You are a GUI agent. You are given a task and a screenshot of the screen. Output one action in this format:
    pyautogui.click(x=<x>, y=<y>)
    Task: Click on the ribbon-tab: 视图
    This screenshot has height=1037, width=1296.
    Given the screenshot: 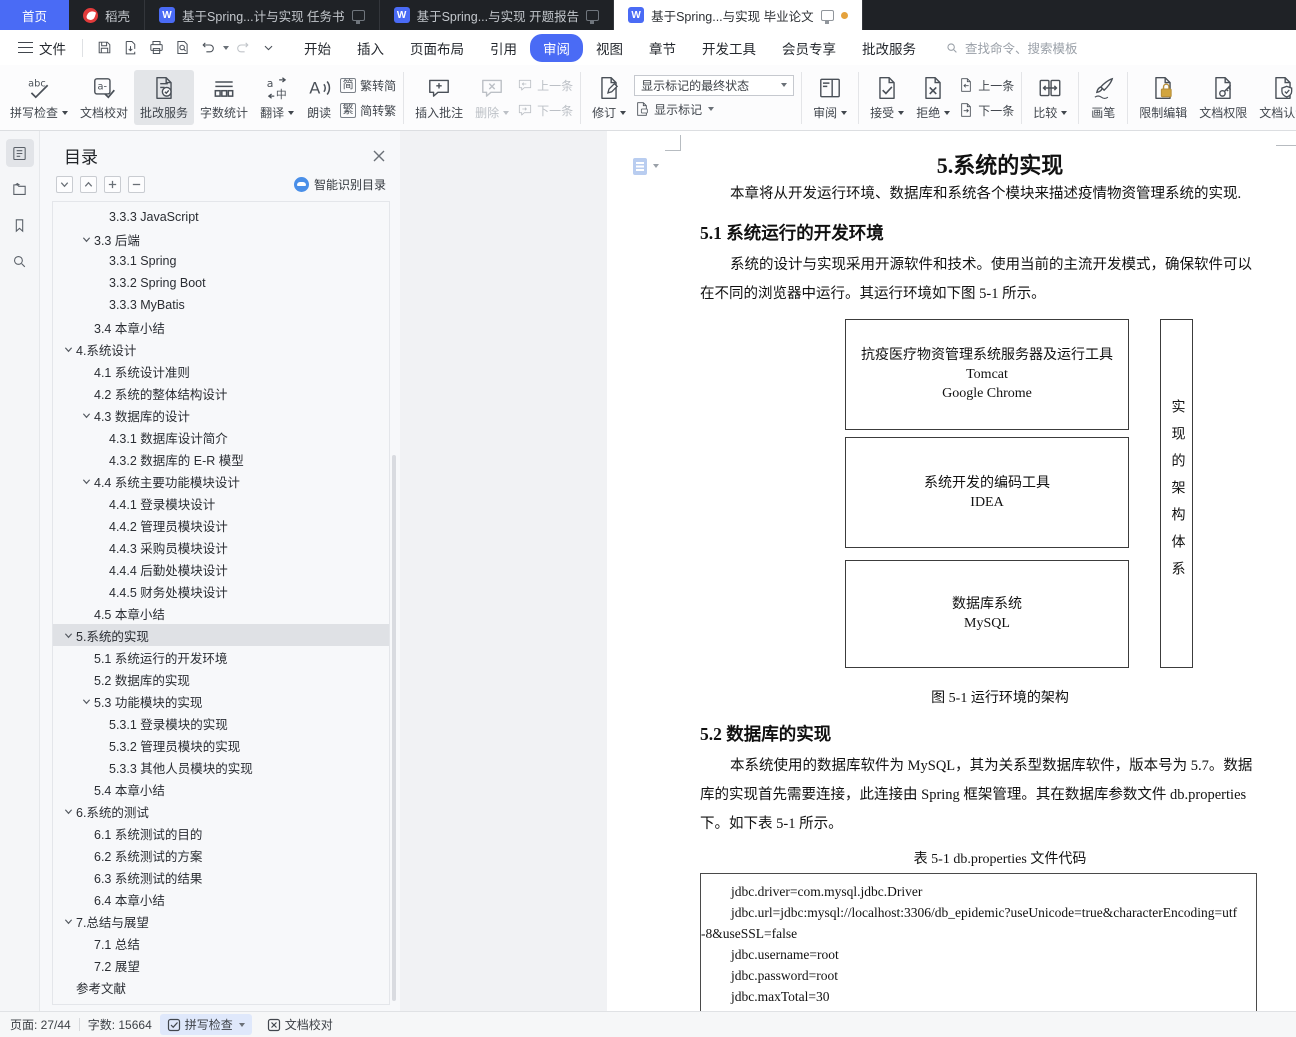 What is the action you would take?
    pyautogui.click(x=609, y=48)
    